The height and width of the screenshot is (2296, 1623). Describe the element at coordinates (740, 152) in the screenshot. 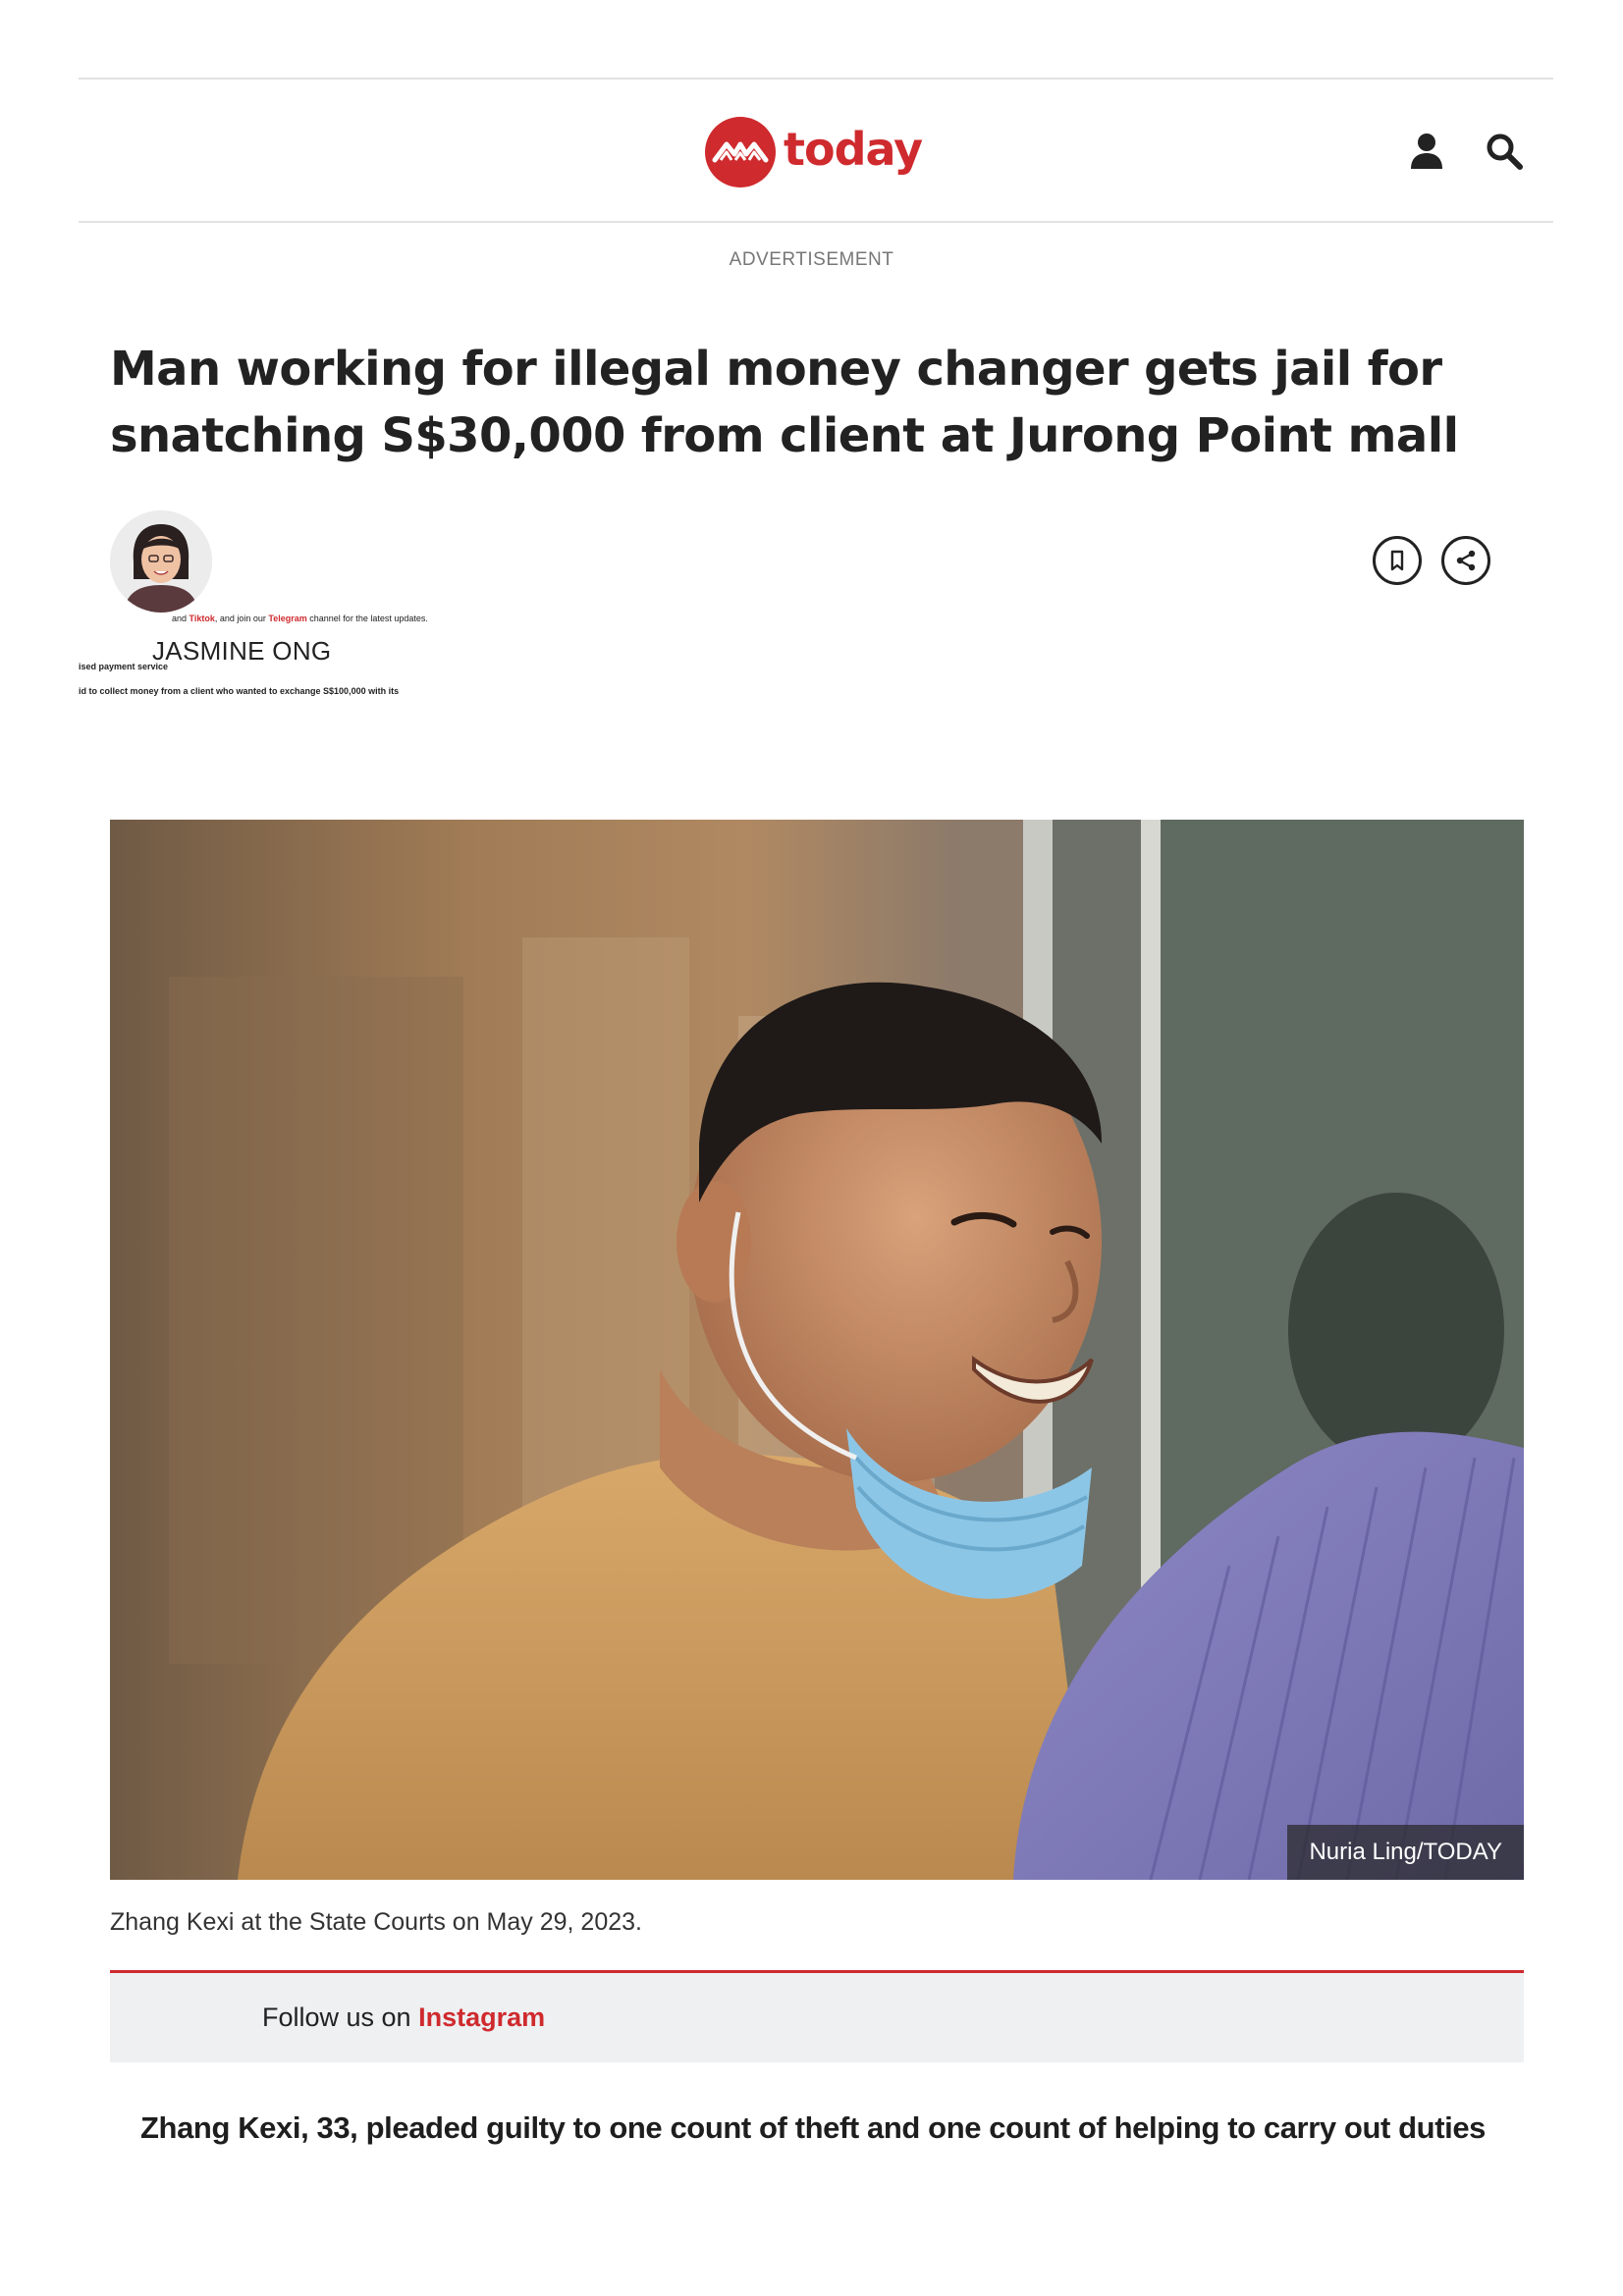

I see `today-logo-icon` at that location.